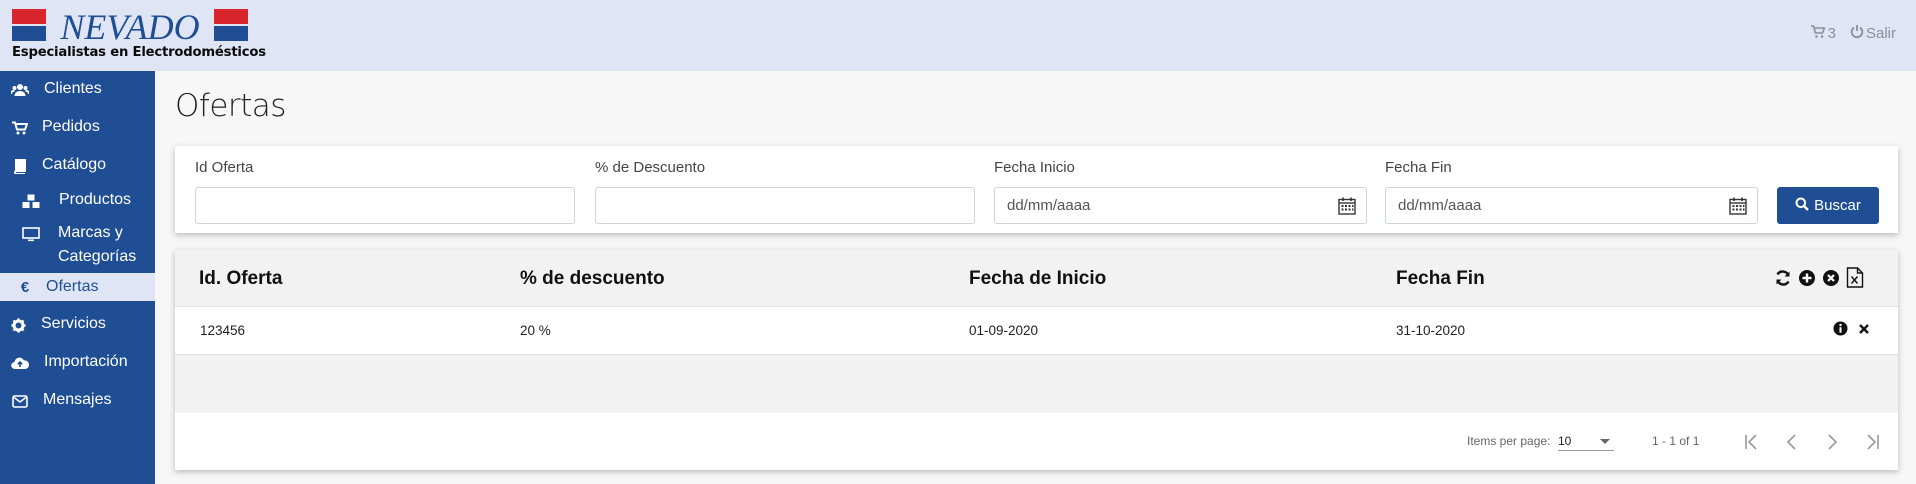 This screenshot has height=484, width=1916. I want to click on info-icon, so click(1840, 328).